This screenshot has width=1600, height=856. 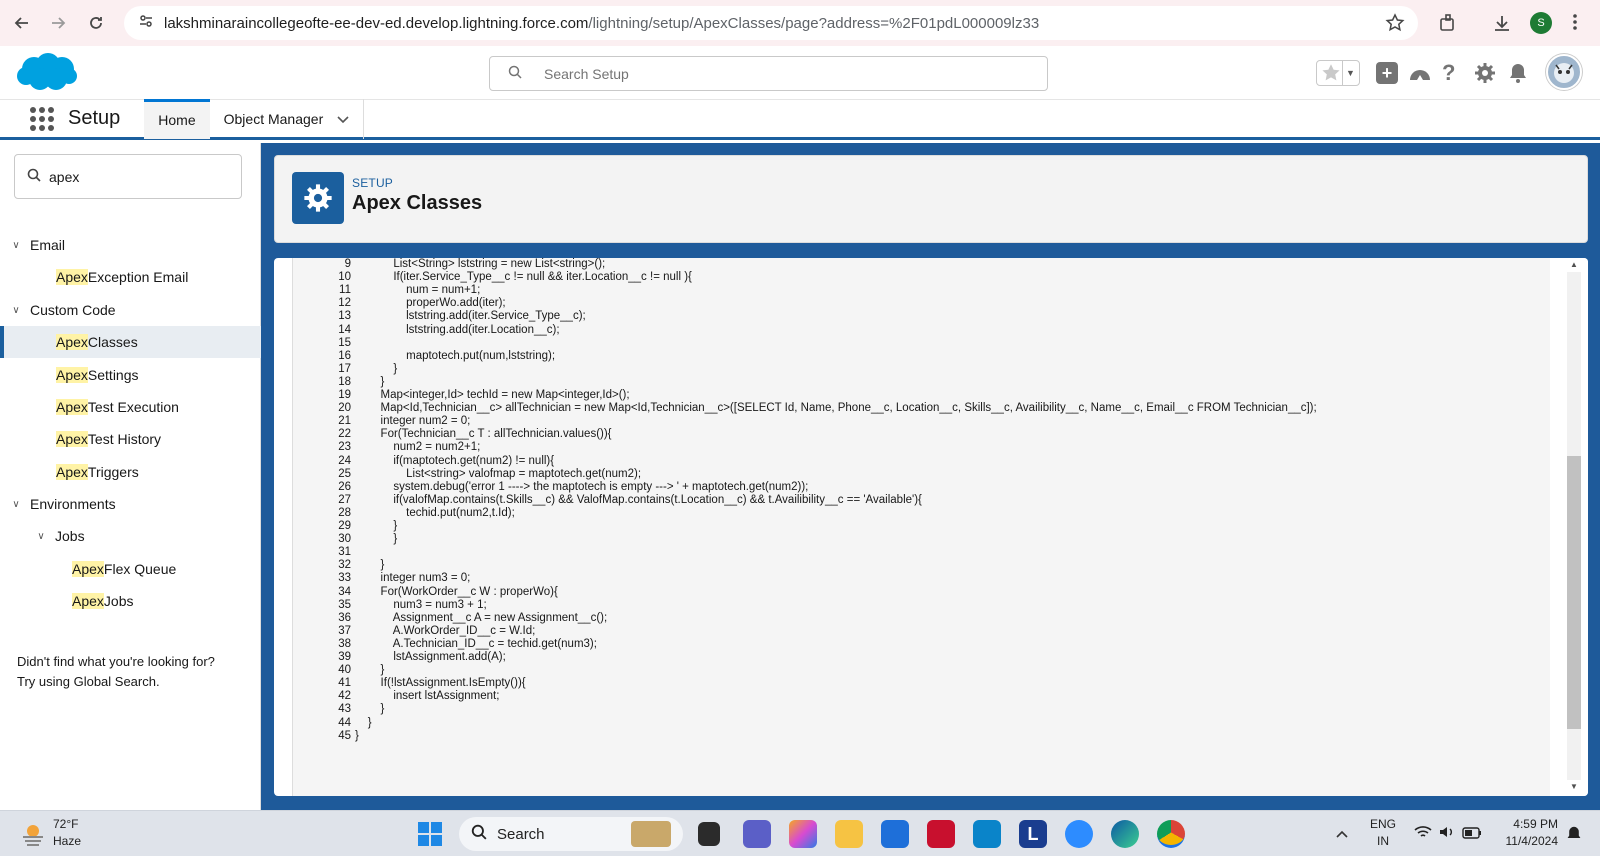 I want to click on bell-icon, so click(x=1518, y=75).